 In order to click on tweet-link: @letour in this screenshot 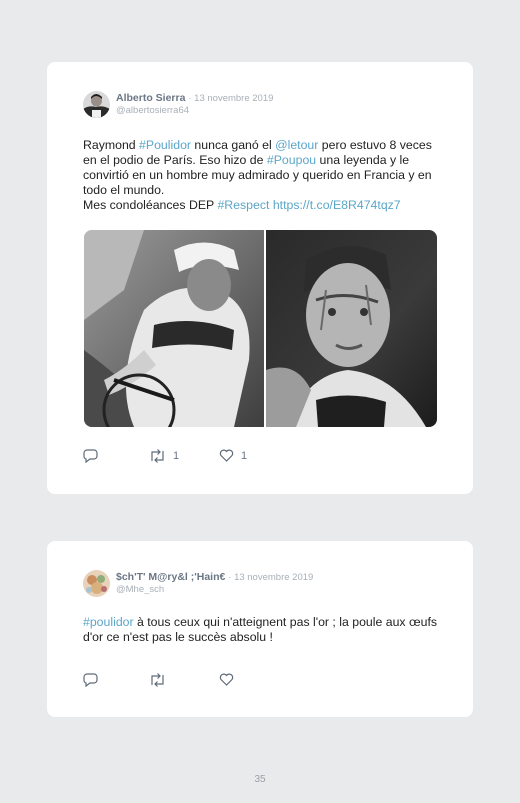, I will do `click(296, 145)`.